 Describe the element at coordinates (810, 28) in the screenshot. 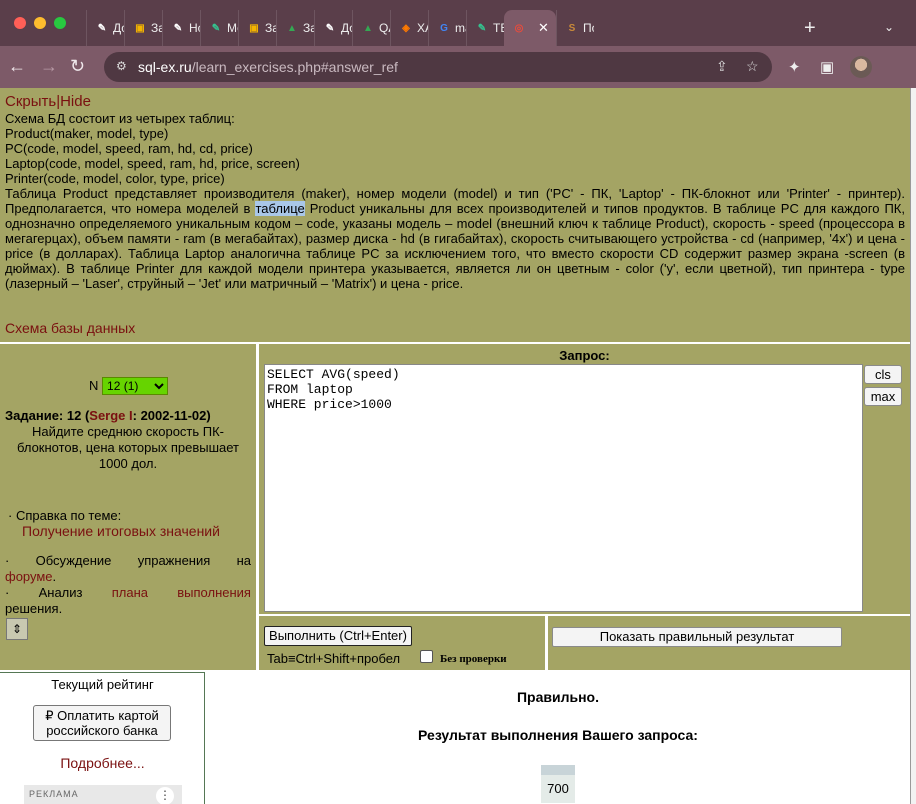

I see `new-tab-button: +` at that location.